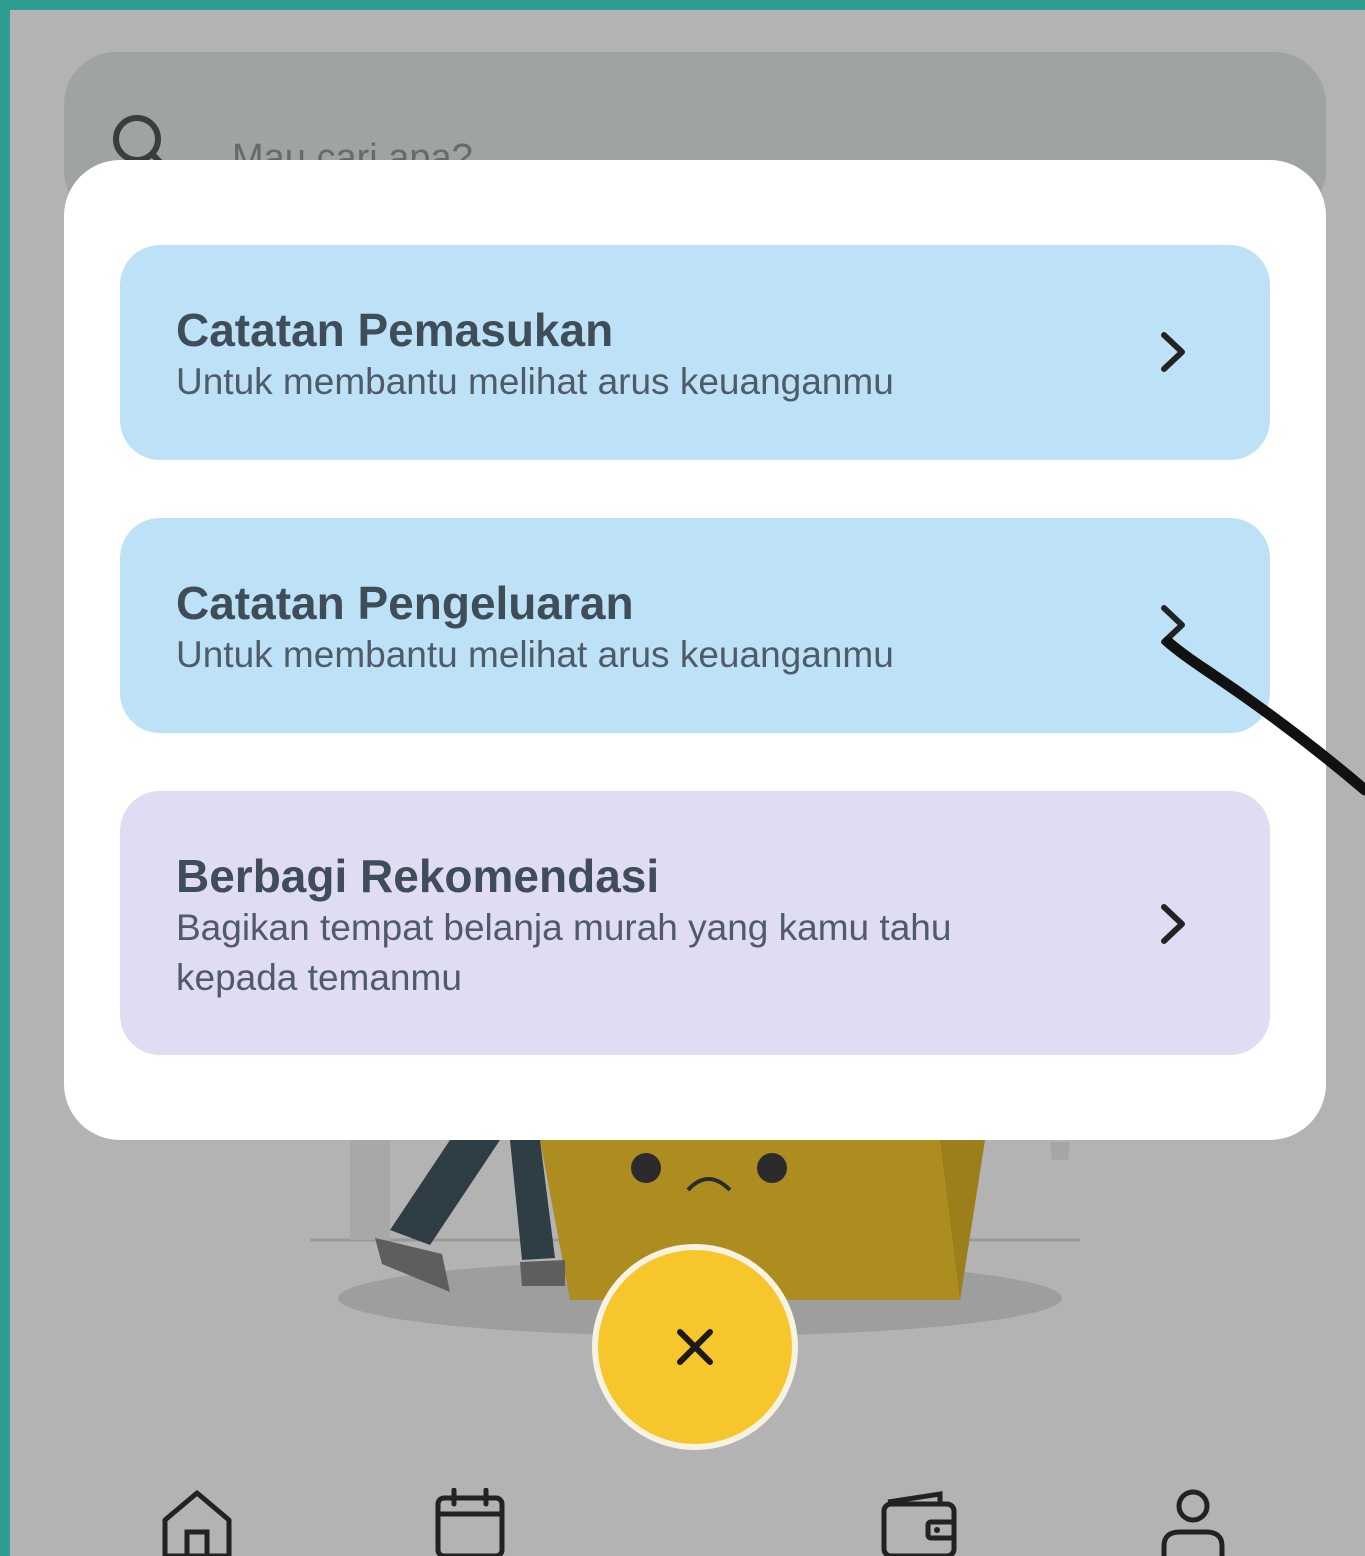 The image size is (1365, 1556). Describe the element at coordinates (470, 1522) in the screenshot. I see `calendar-icon` at that location.